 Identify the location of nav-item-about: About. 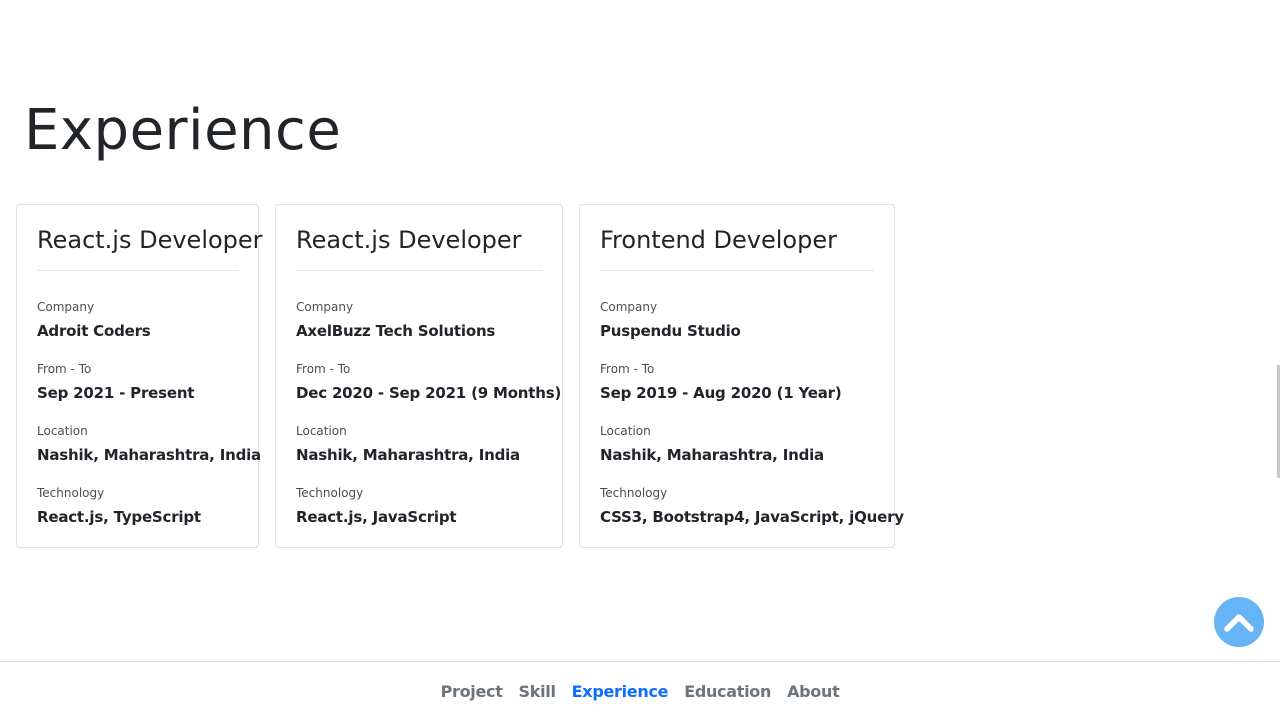
(813, 691).